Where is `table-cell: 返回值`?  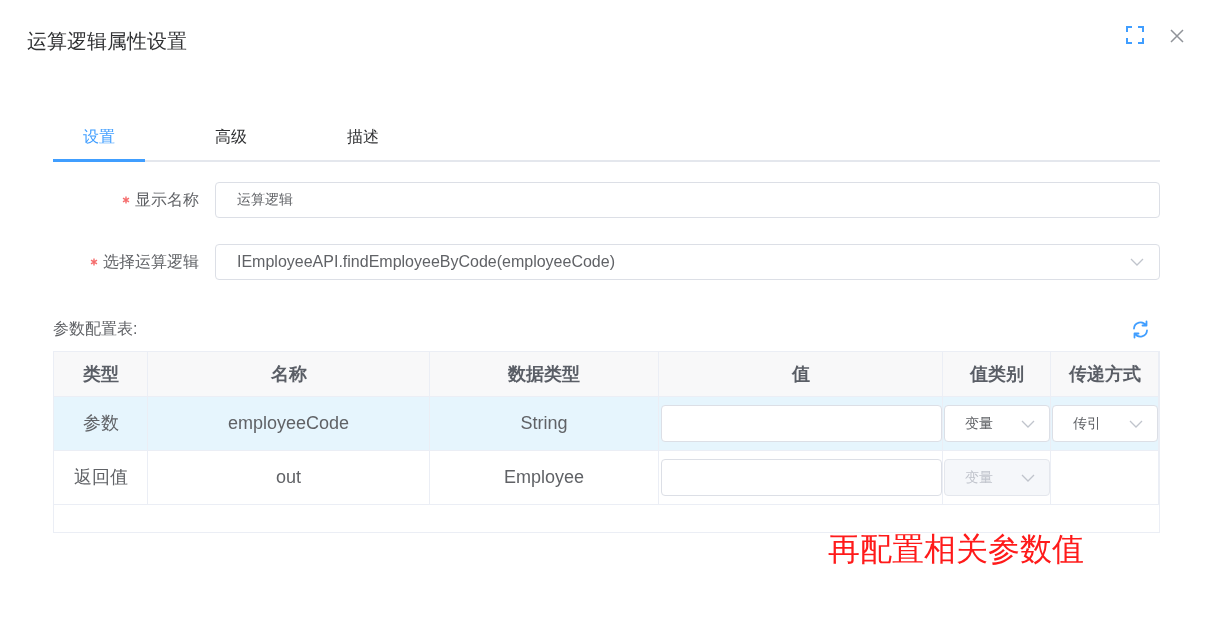 table-cell: 返回值 is located at coordinates (101, 477).